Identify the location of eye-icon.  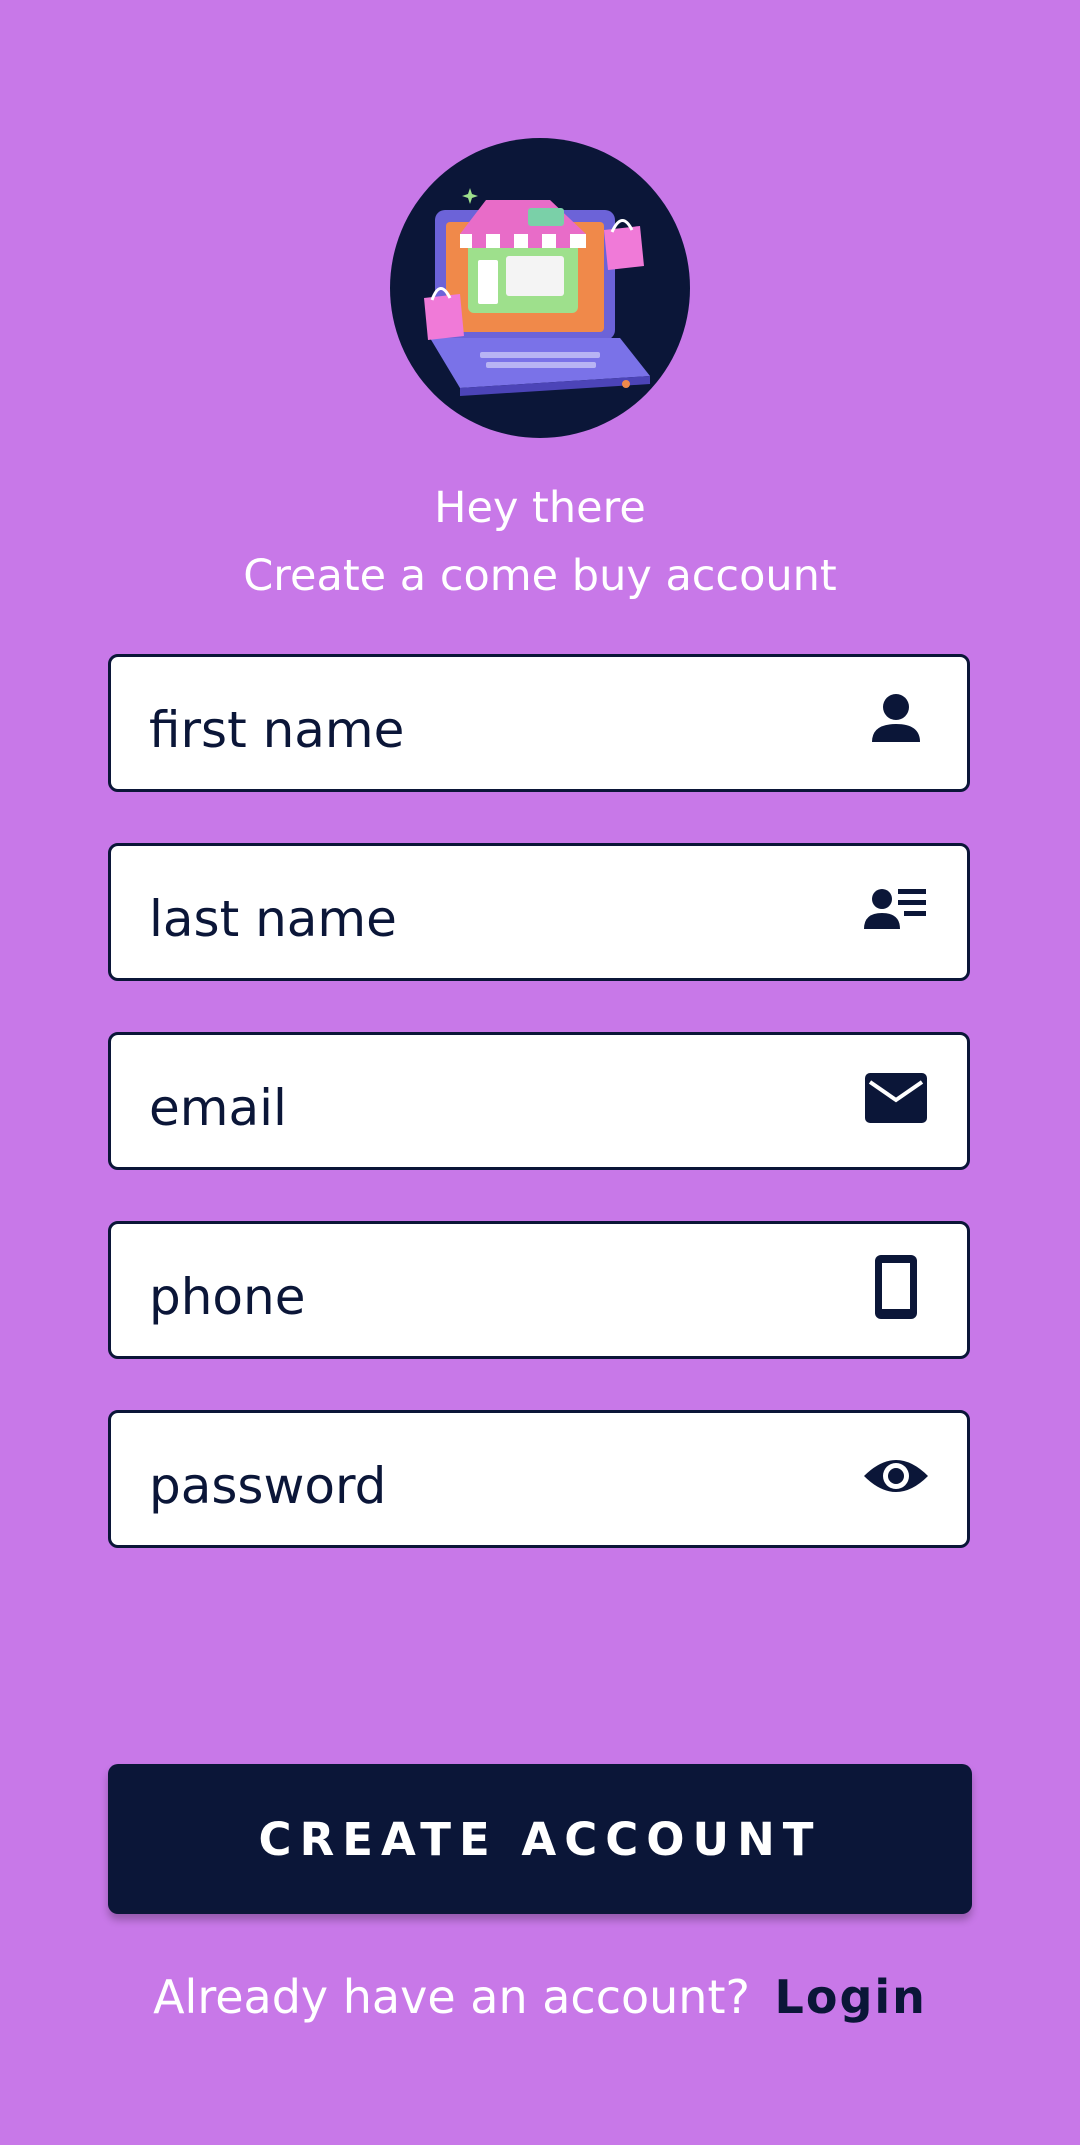
(896, 1476).